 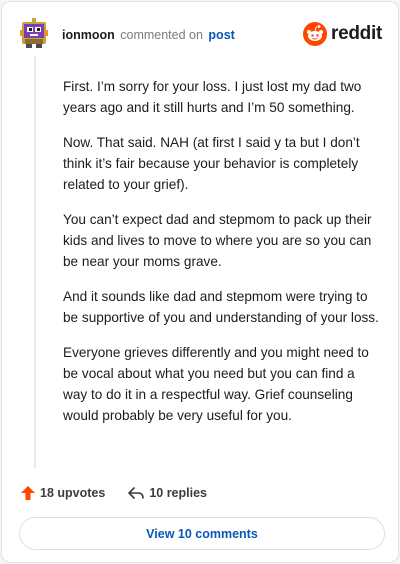 I want to click on user-avatar-icon, so click(x=35, y=34).